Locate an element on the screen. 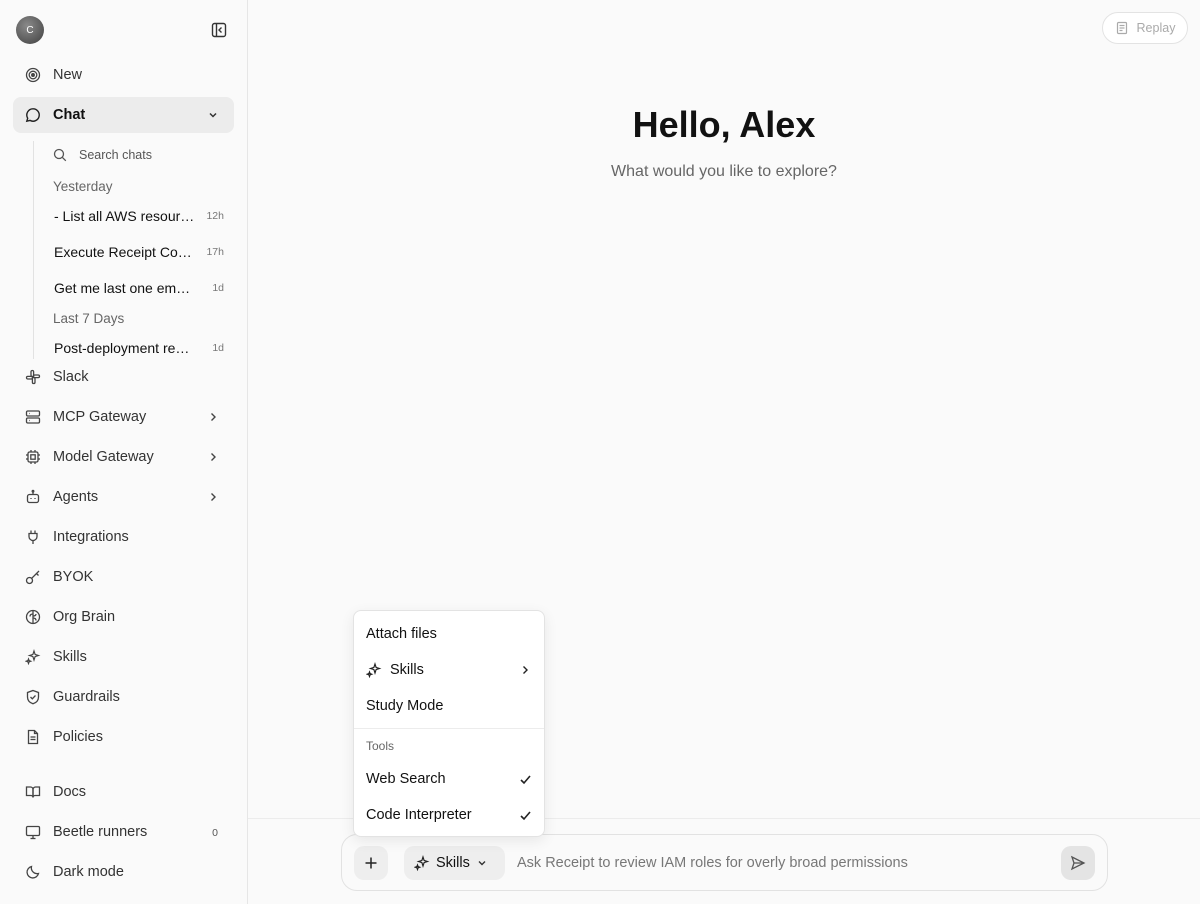 Image resolution: width=1200 pixels, height=904 pixels. nav-label: MCP Gateway is located at coordinates (100, 417).